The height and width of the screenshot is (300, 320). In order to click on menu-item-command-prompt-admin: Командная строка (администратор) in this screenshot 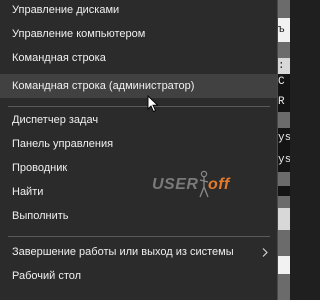, I will do `click(138, 86)`.